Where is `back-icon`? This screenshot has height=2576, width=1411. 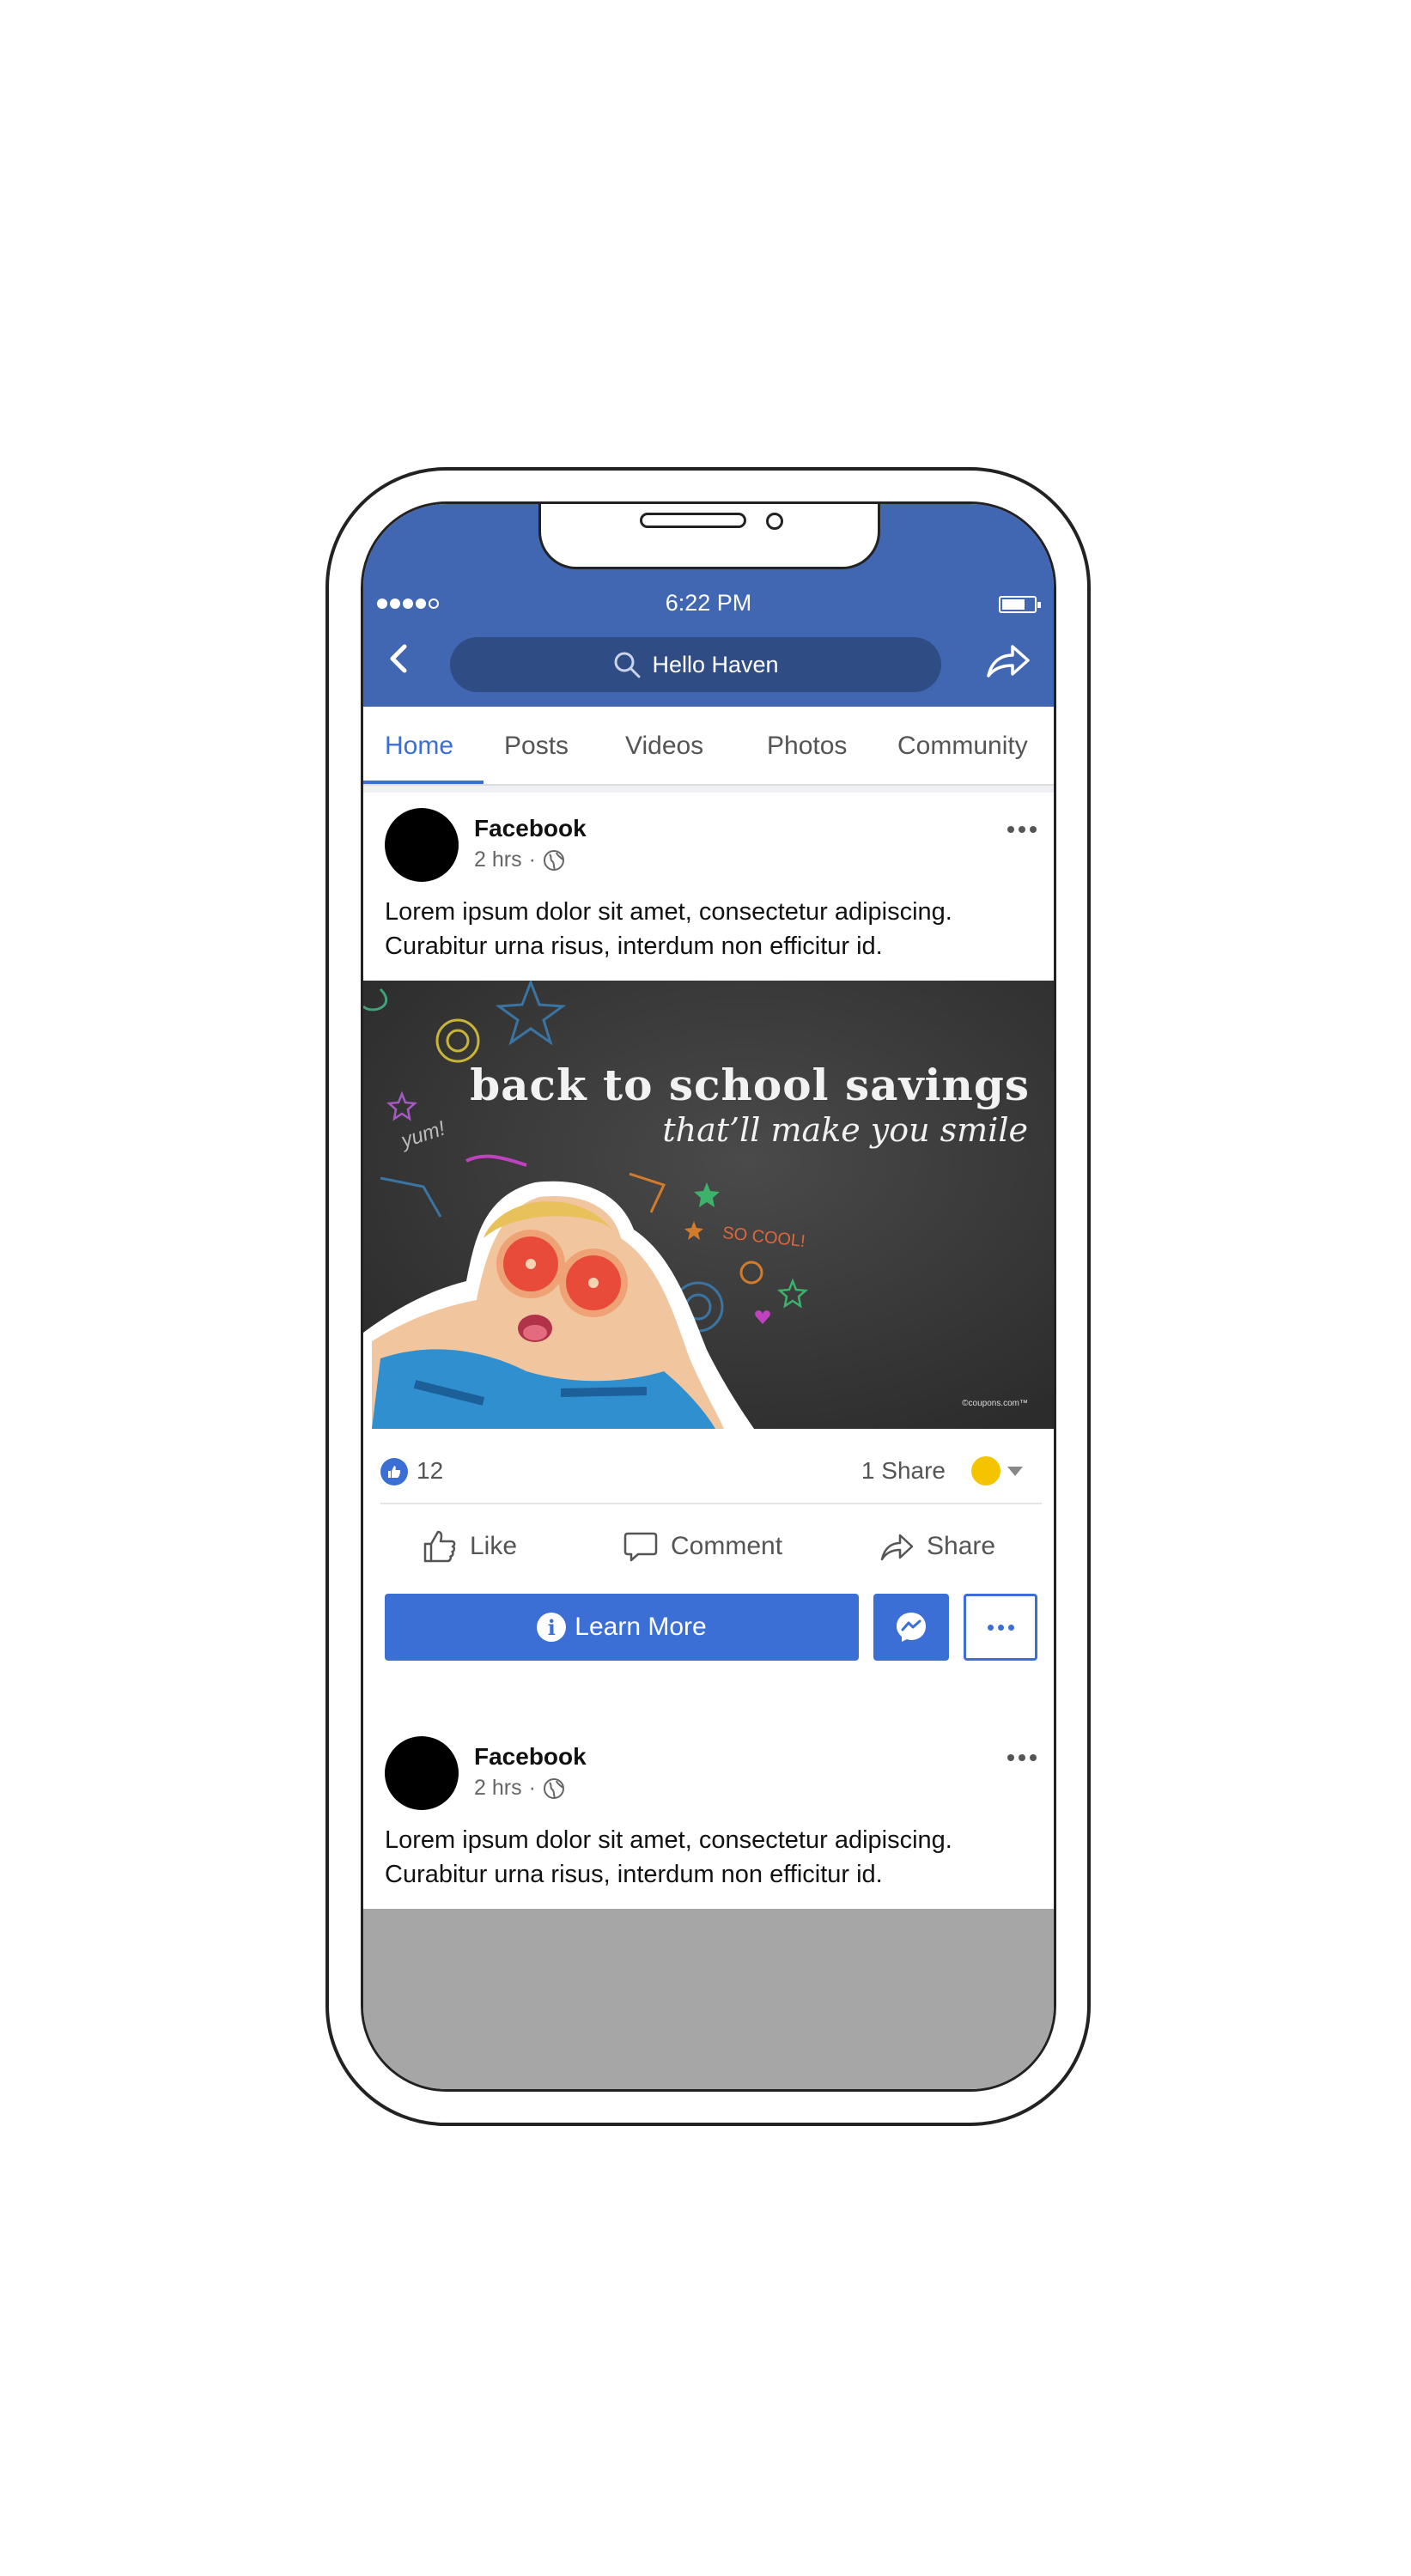
back-icon is located at coordinates (398, 658).